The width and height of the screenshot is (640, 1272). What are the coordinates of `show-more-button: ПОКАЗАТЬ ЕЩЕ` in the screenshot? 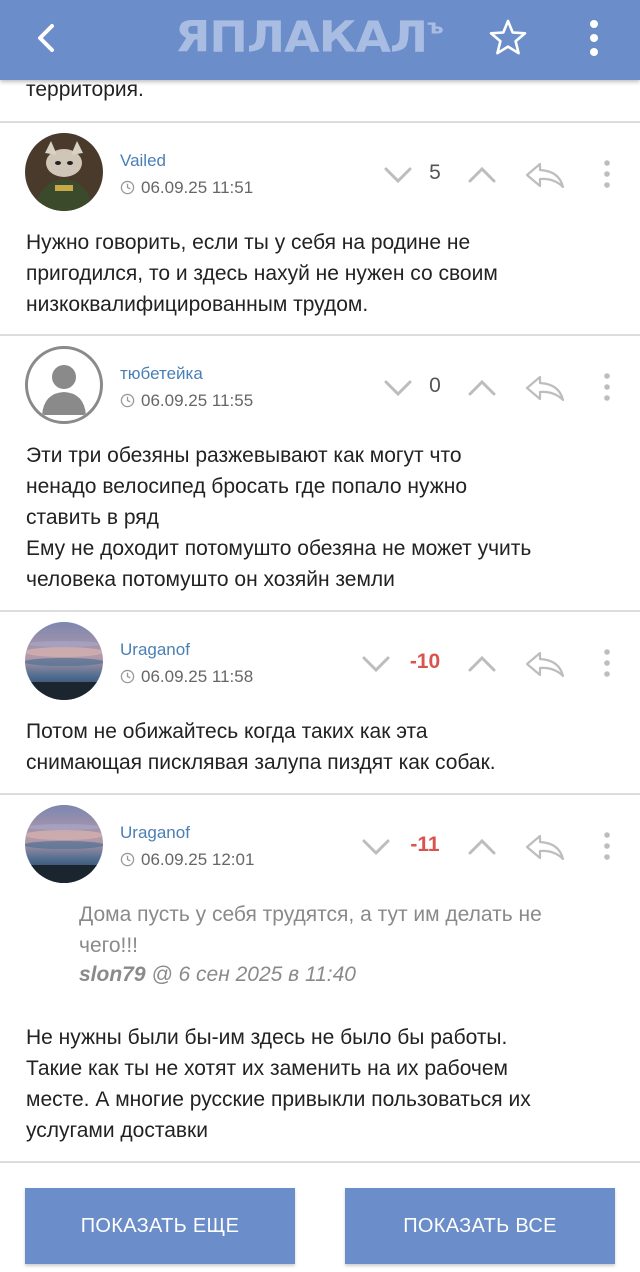 It's located at (160, 1226).